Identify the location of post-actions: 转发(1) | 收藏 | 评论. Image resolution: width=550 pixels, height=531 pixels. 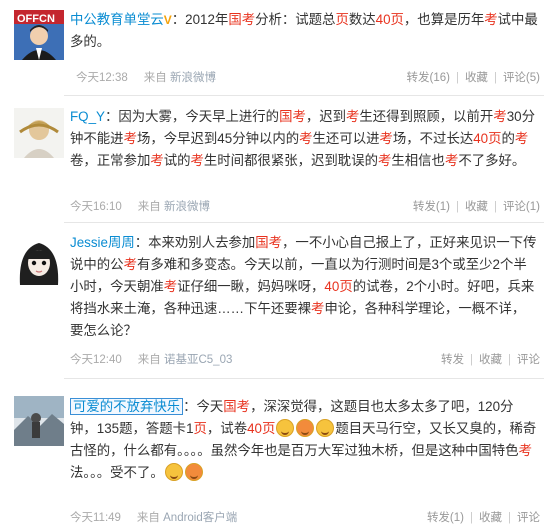
(483, 518).